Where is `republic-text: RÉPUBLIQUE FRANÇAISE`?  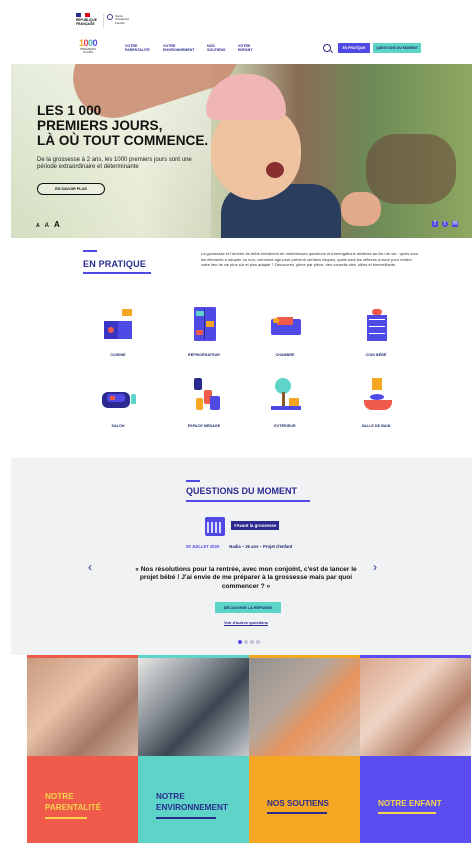 republic-text: RÉPUBLIQUE FRANÇAISE is located at coordinates (86, 22).